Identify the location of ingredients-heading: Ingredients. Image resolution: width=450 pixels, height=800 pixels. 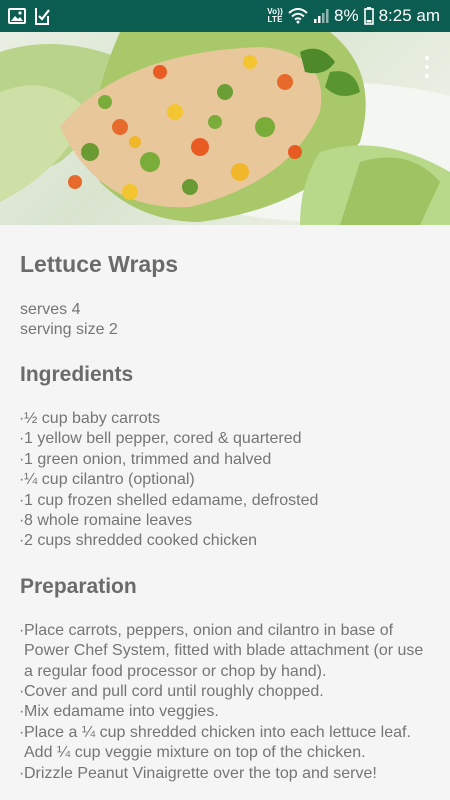
(77, 374).